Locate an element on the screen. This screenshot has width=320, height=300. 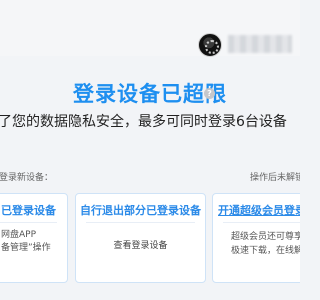
card-text: 超级会员还可尊享 is located at coordinates (265, 237).